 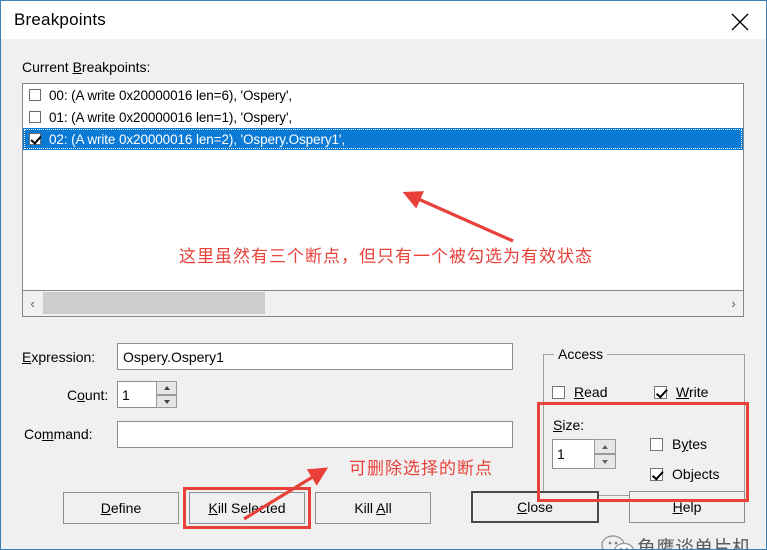 I want to click on read-label: Read, so click(x=591, y=392).